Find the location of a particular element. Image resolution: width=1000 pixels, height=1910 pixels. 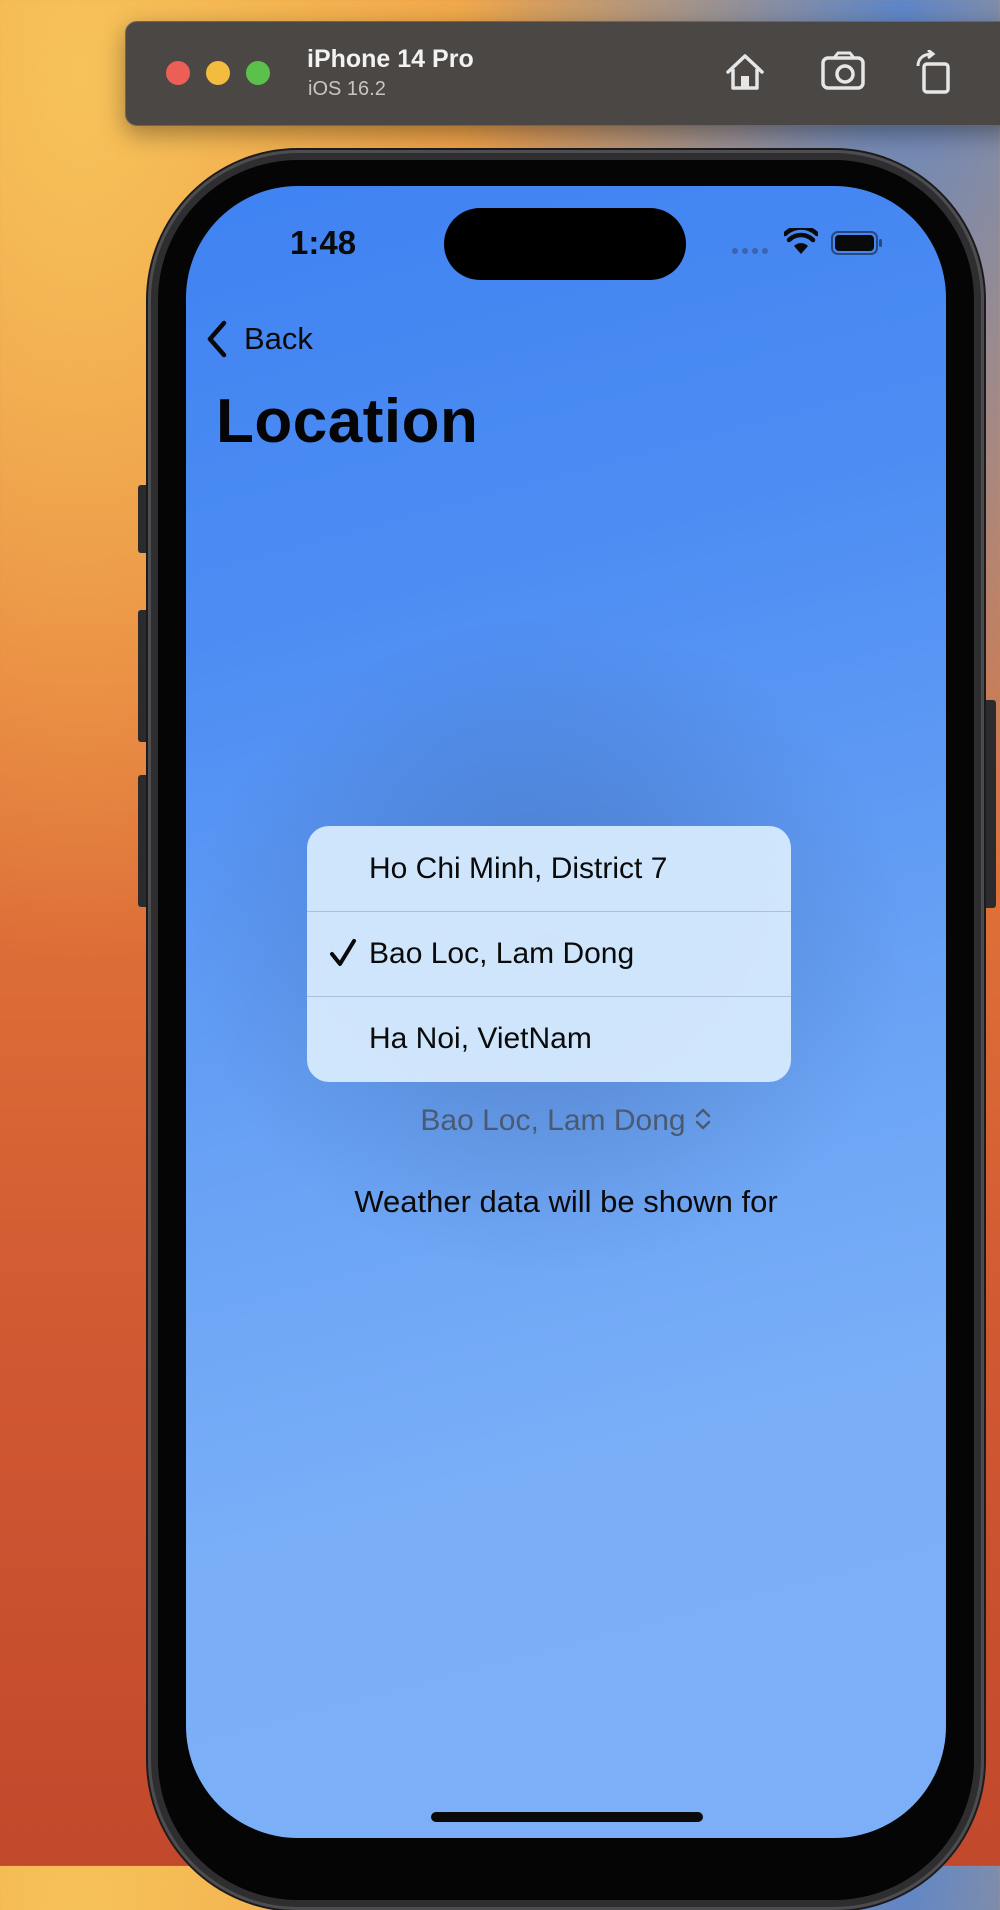

power-button is located at coordinates (989, 804).